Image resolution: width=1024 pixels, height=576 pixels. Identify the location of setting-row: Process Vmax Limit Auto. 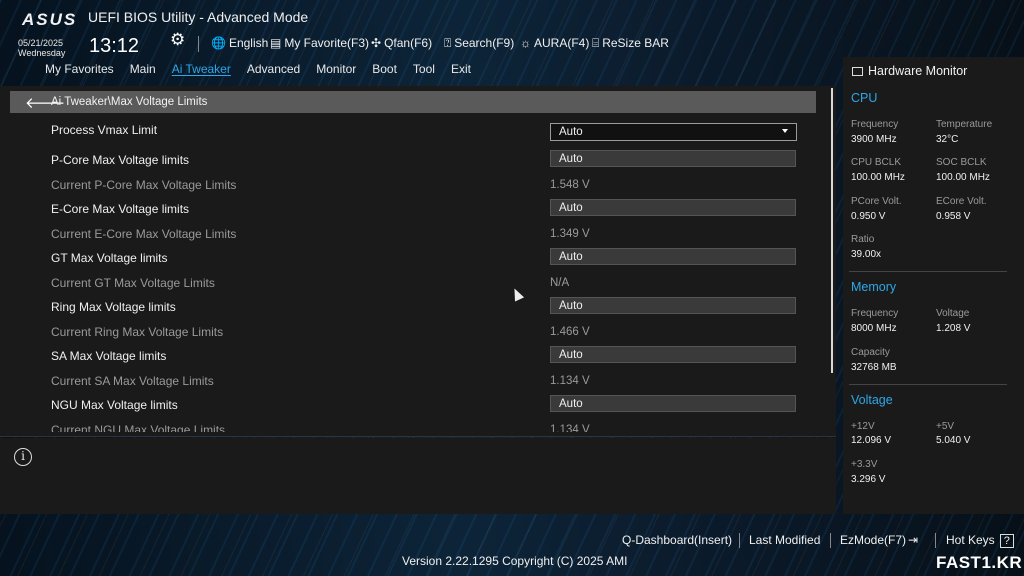
(410, 130).